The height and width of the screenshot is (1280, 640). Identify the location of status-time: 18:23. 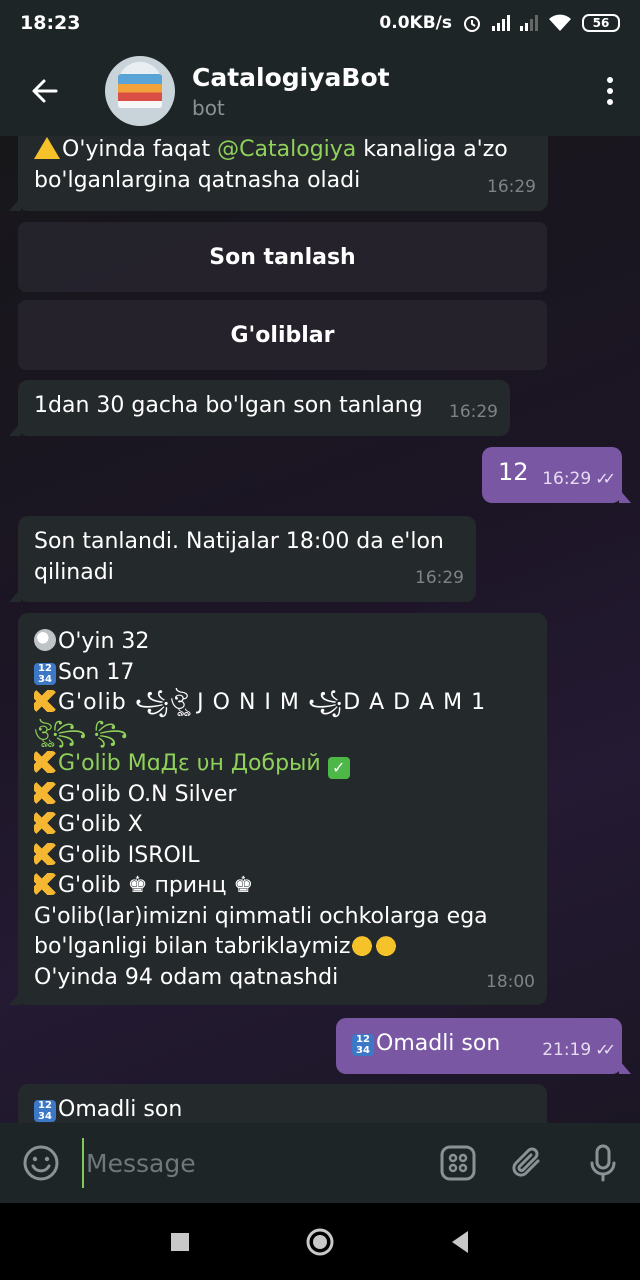
(50, 23).